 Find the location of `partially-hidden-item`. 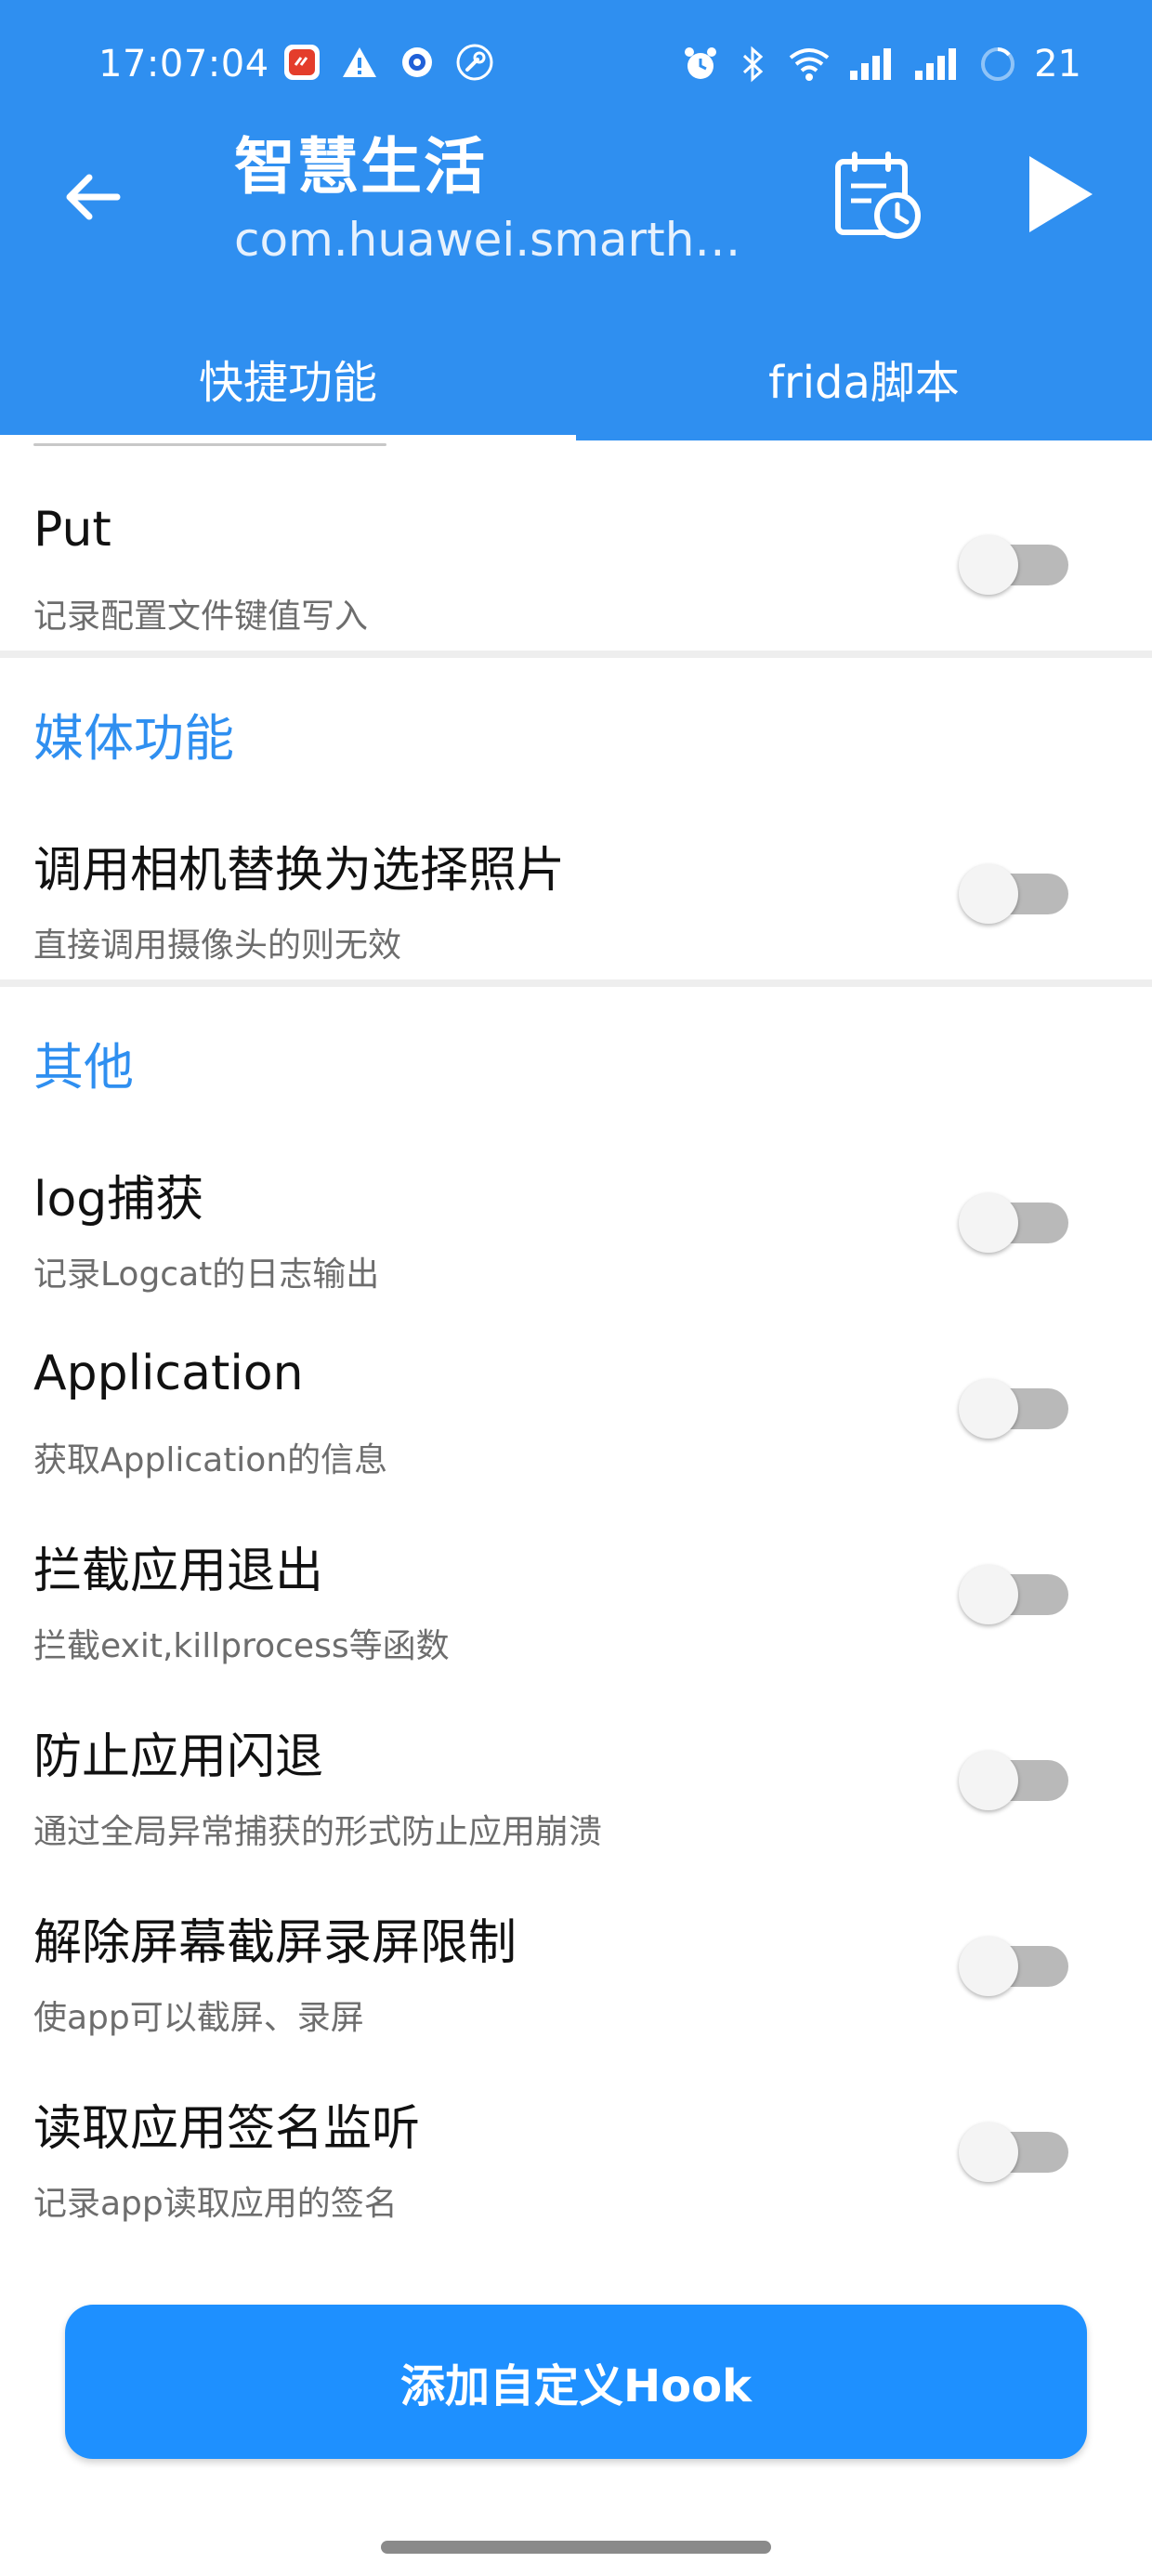

partially-hidden-item is located at coordinates (228, 445).